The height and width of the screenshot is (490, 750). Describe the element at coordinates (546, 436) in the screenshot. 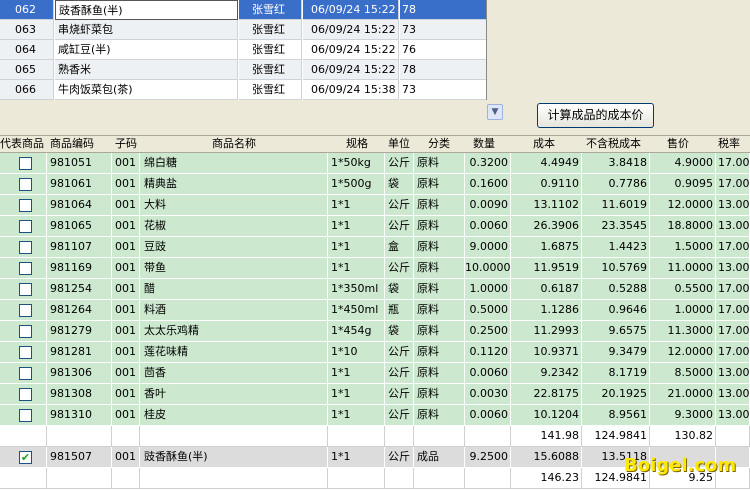

I see `cell-cost: 141.98` at that location.